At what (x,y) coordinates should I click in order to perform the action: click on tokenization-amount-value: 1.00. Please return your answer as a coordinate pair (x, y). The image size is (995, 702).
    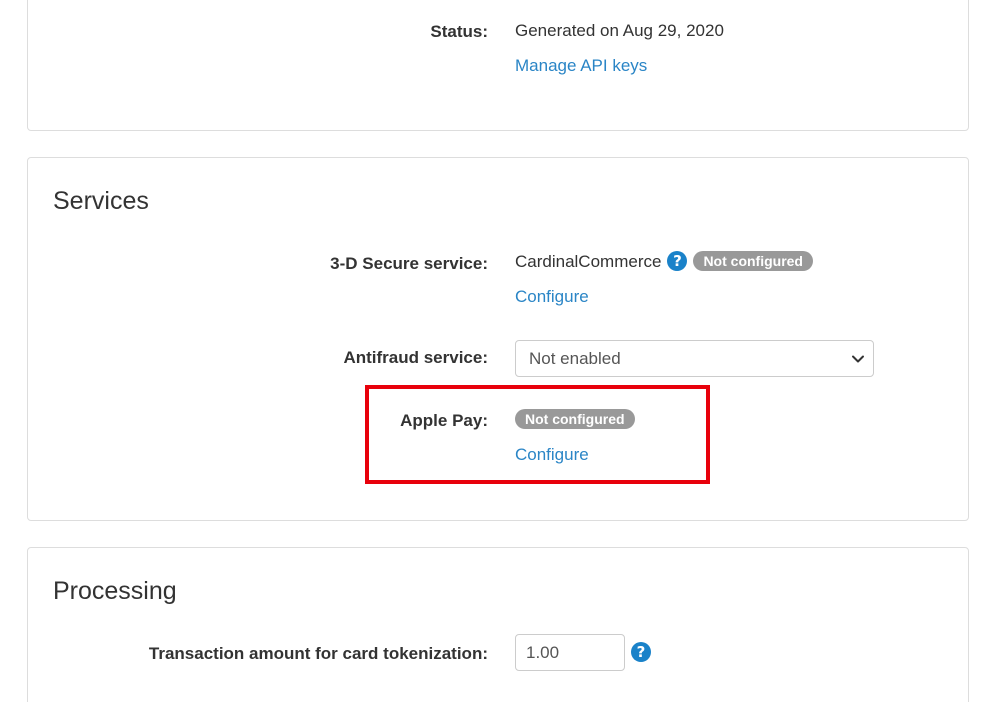
    Looking at the image, I should click on (543, 652).